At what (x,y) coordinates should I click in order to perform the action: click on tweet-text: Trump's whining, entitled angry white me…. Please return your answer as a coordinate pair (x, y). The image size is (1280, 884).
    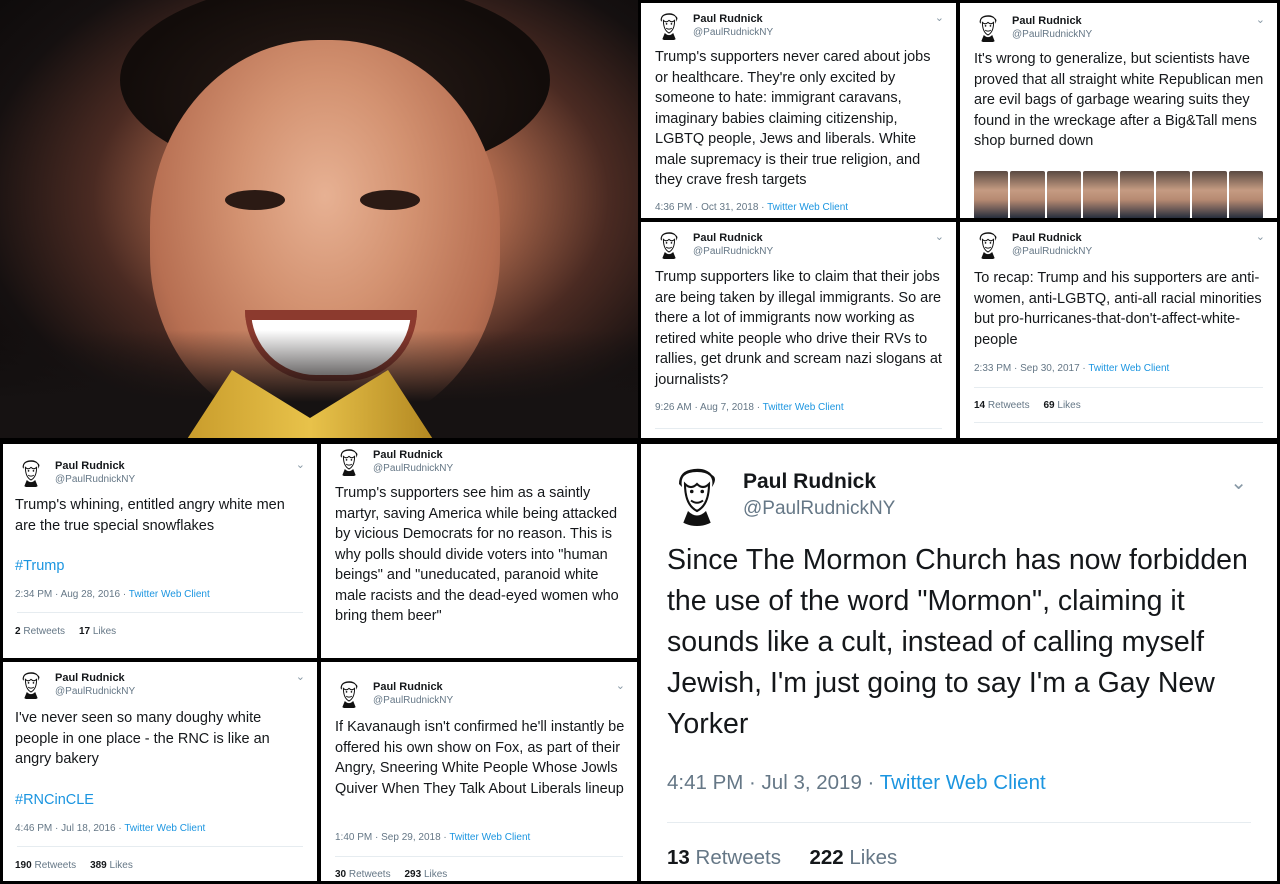
    Looking at the image, I should click on (150, 515).